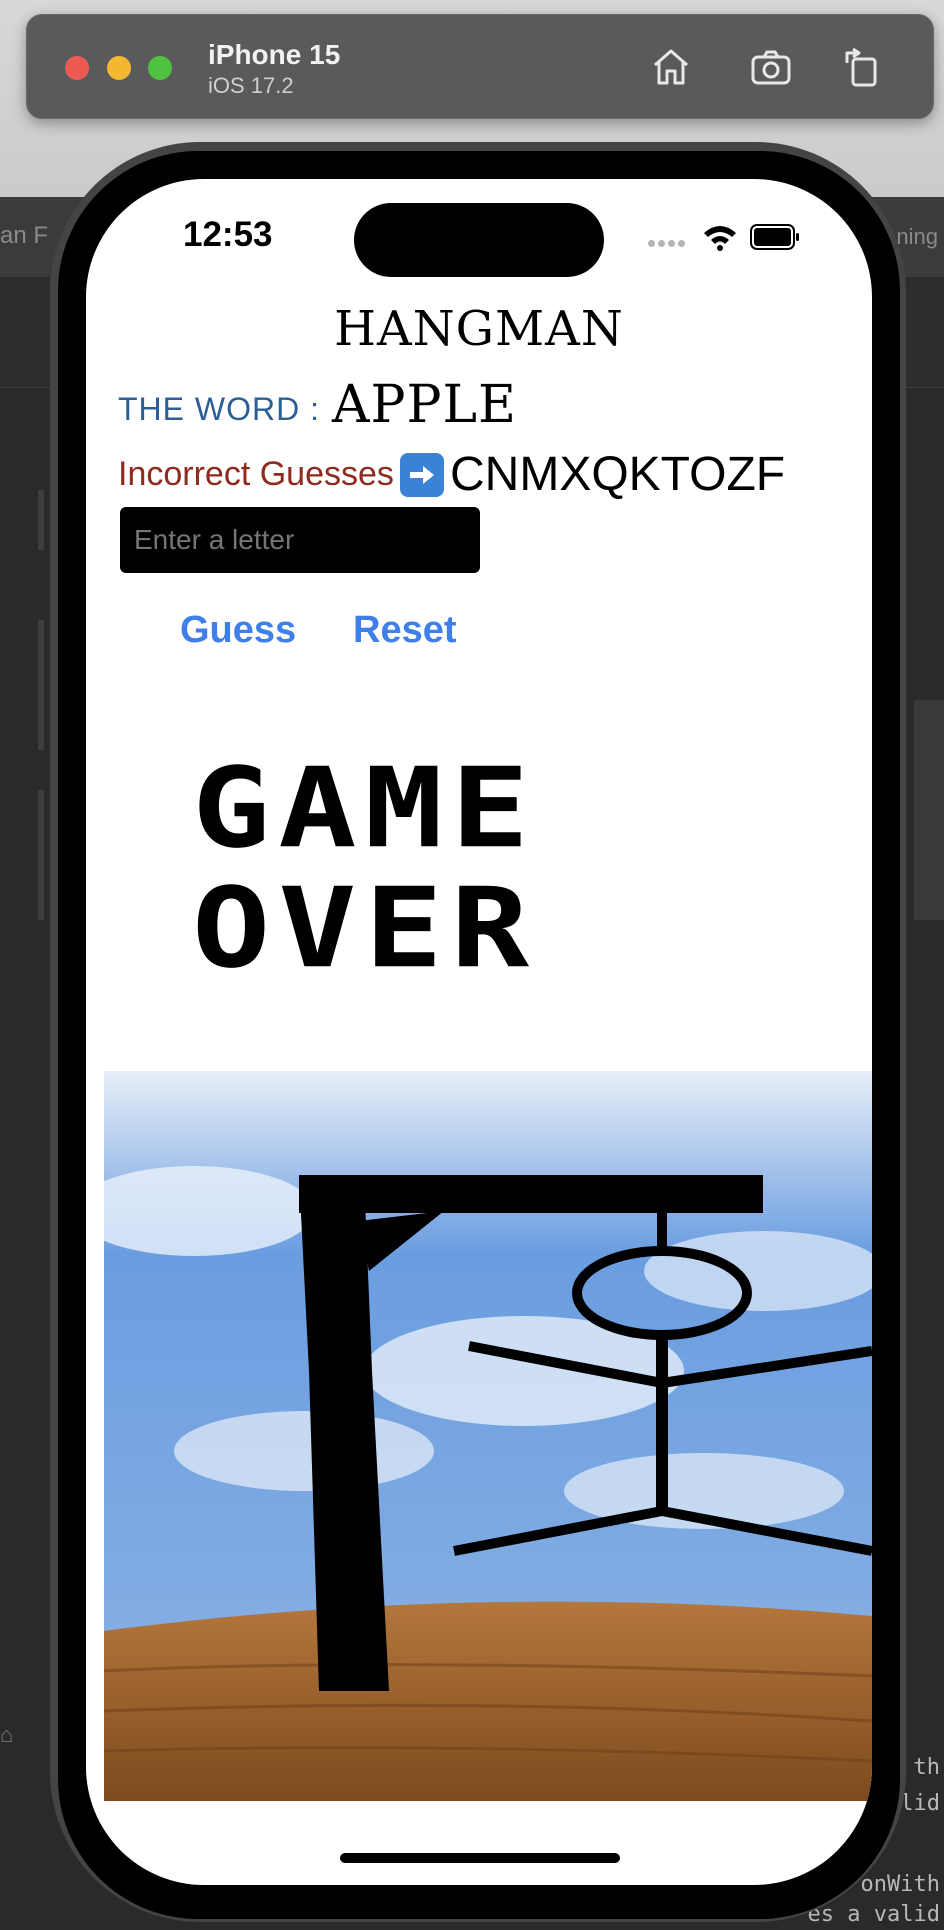  What do you see at coordinates (160, 68) in the screenshot?
I see `zoom-window-button` at bounding box center [160, 68].